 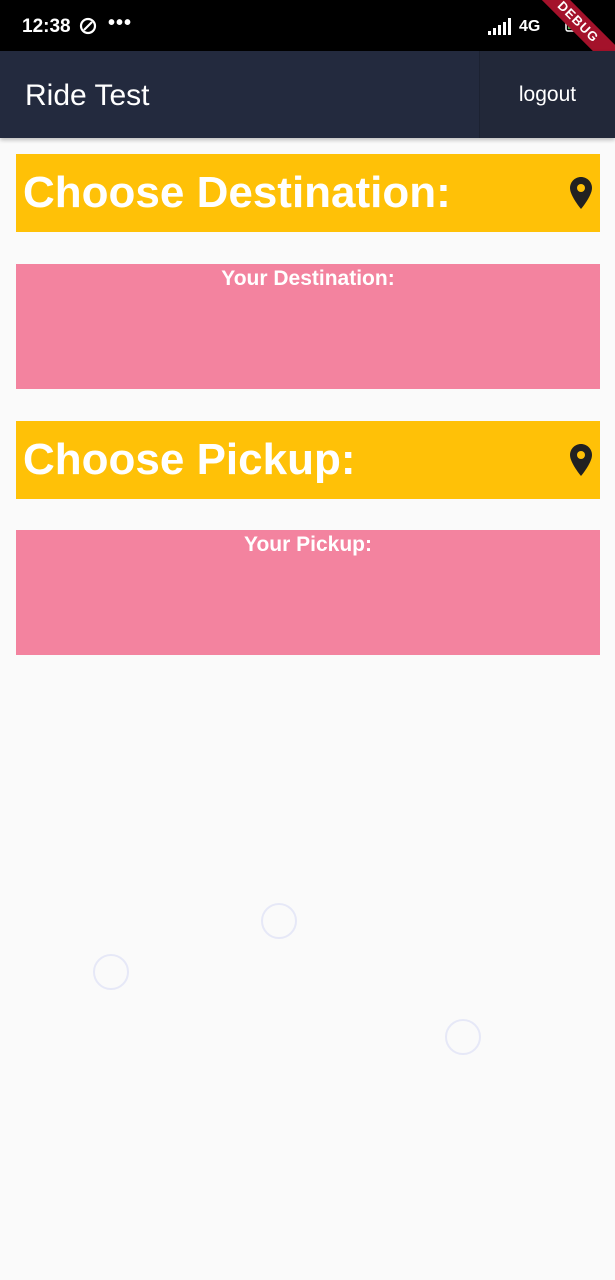 I want to click on network-type-label: 4G, so click(x=530, y=26).